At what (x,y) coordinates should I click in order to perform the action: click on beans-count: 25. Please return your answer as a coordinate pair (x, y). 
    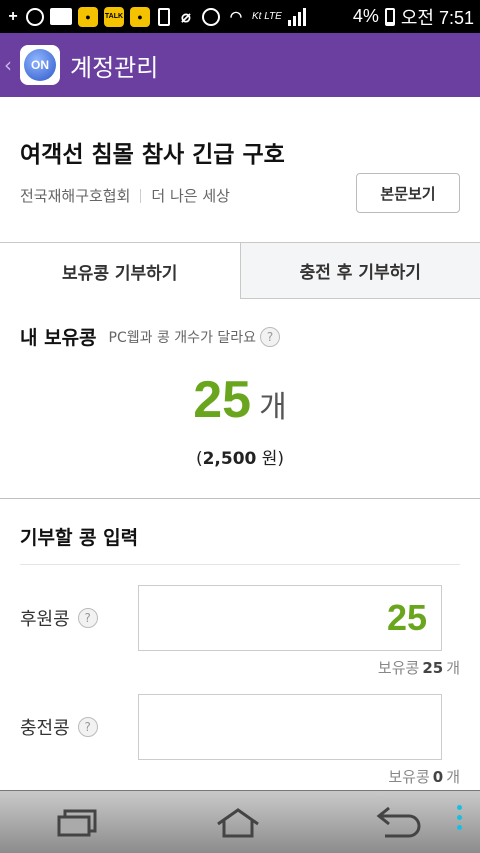
    Looking at the image, I should click on (222, 400).